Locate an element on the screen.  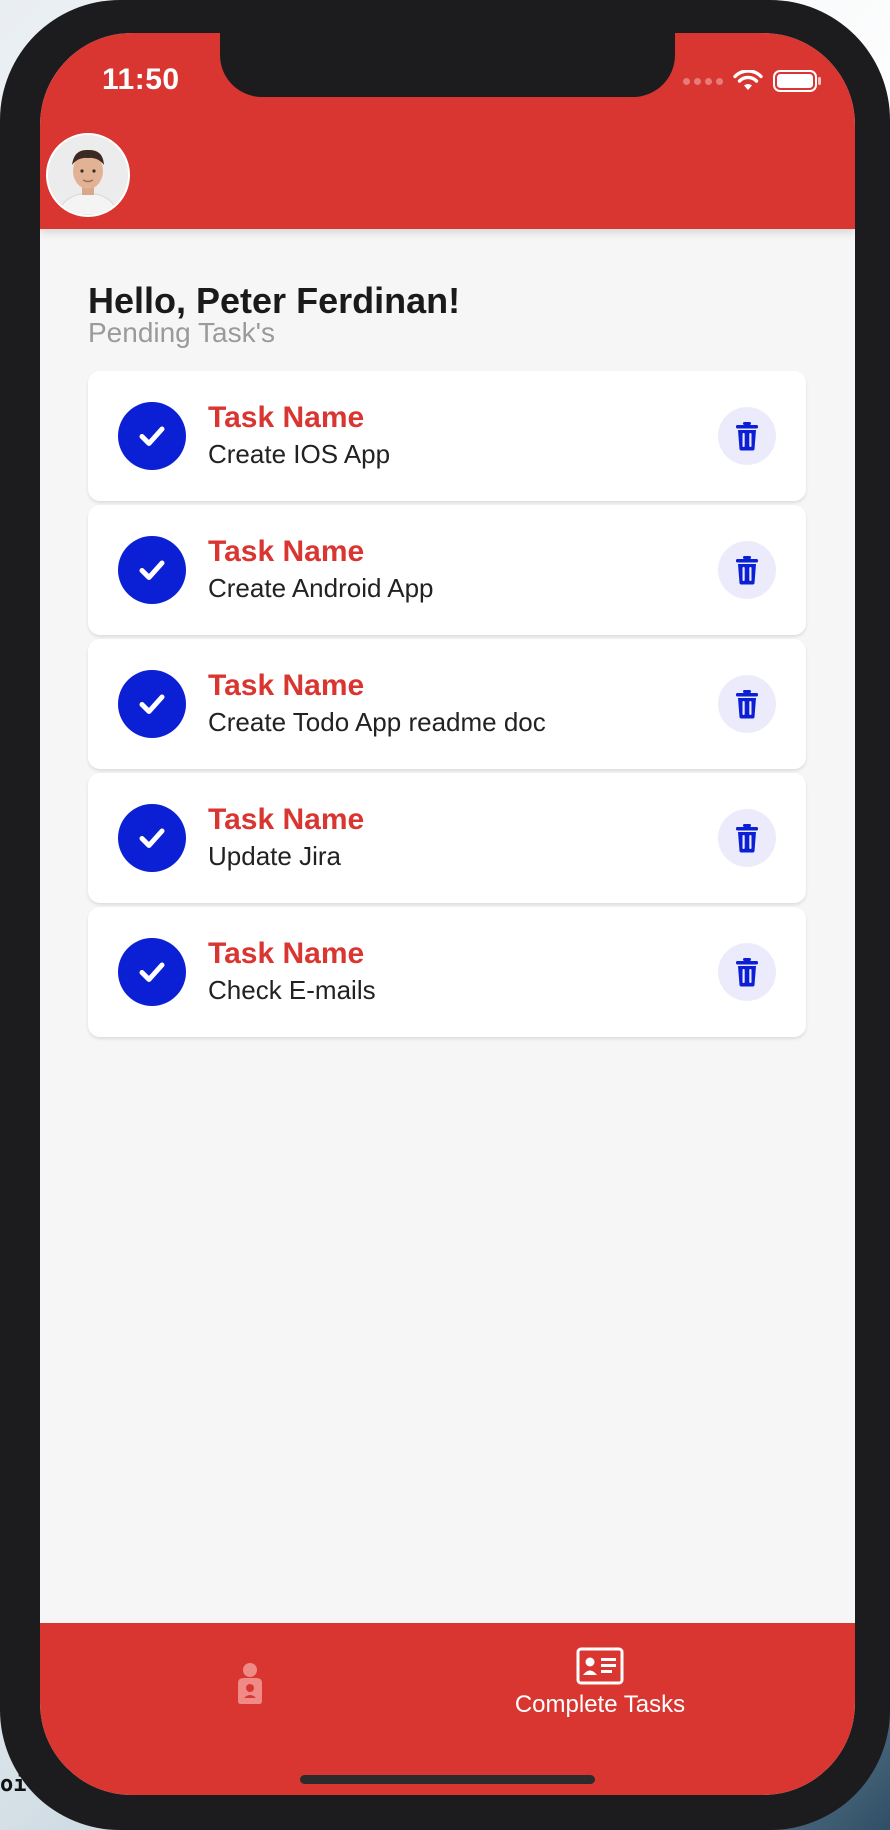
person-icon is located at coordinates (250, 1683).